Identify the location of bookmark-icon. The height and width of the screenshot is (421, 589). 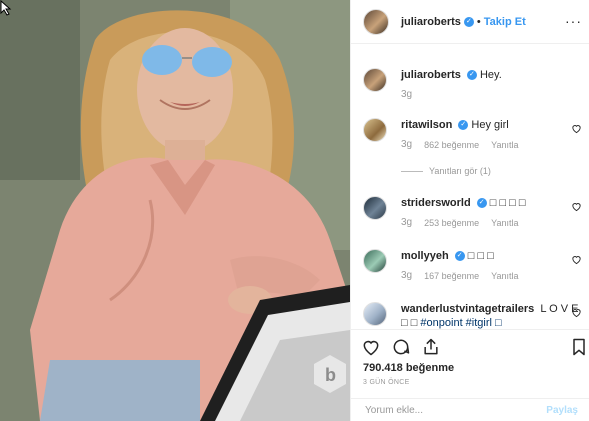
(579, 347).